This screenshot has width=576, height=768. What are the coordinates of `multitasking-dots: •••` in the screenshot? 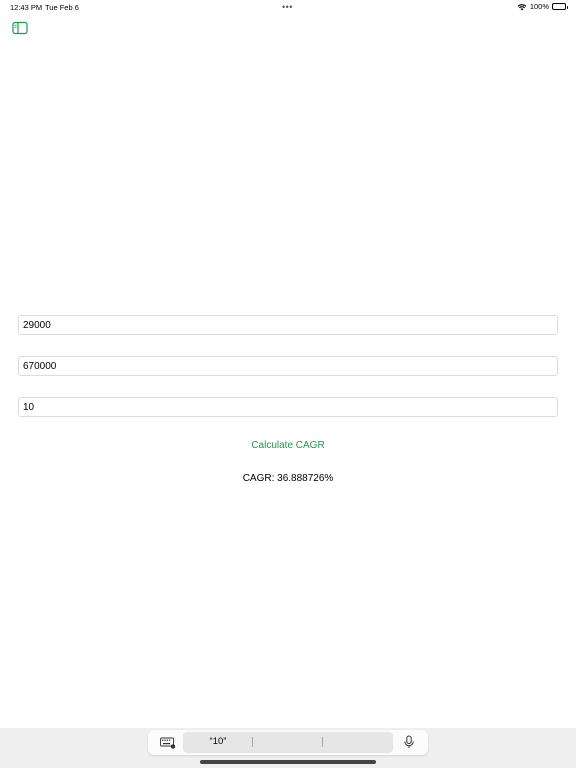 It's located at (287, 7).